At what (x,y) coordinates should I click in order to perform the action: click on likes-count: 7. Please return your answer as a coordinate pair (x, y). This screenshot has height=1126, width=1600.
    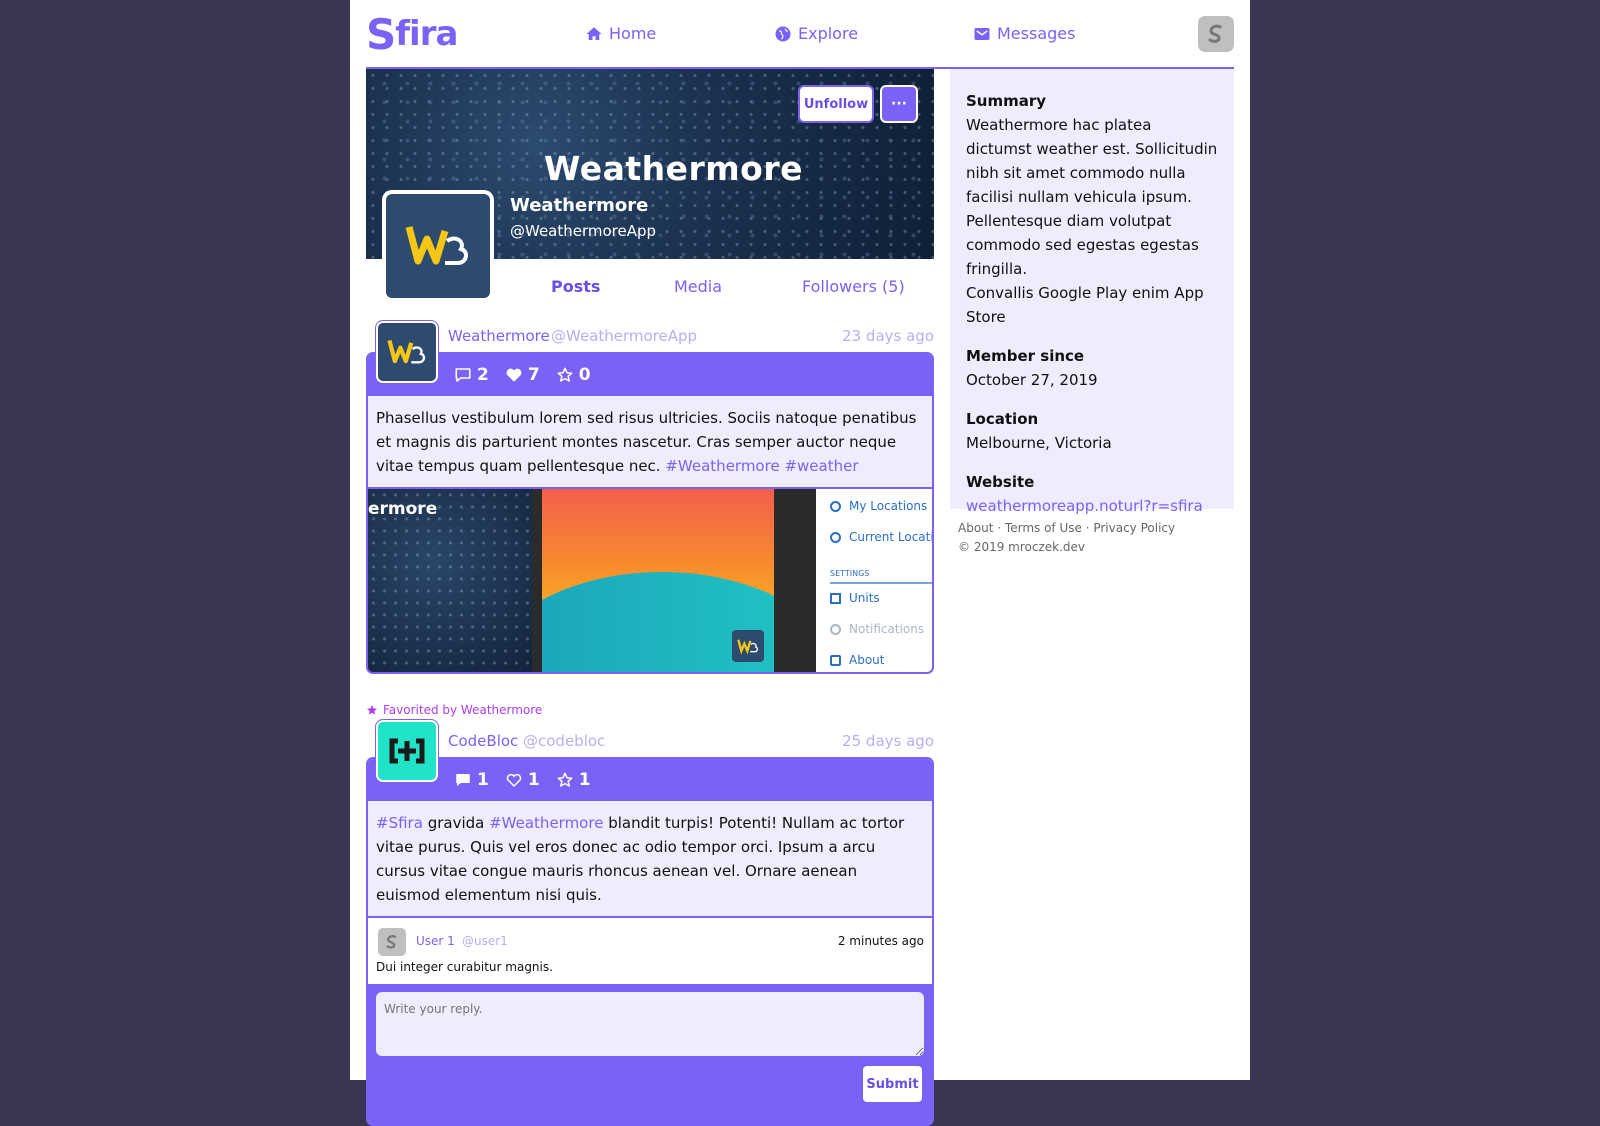
    Looking at the image, I should click on (533, 375).